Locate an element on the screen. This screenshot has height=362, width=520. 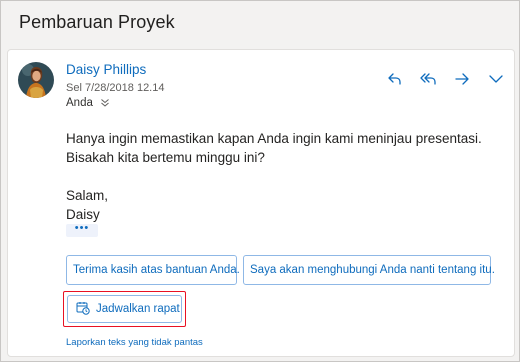
forward-icon is located at coordinates (462, 79).